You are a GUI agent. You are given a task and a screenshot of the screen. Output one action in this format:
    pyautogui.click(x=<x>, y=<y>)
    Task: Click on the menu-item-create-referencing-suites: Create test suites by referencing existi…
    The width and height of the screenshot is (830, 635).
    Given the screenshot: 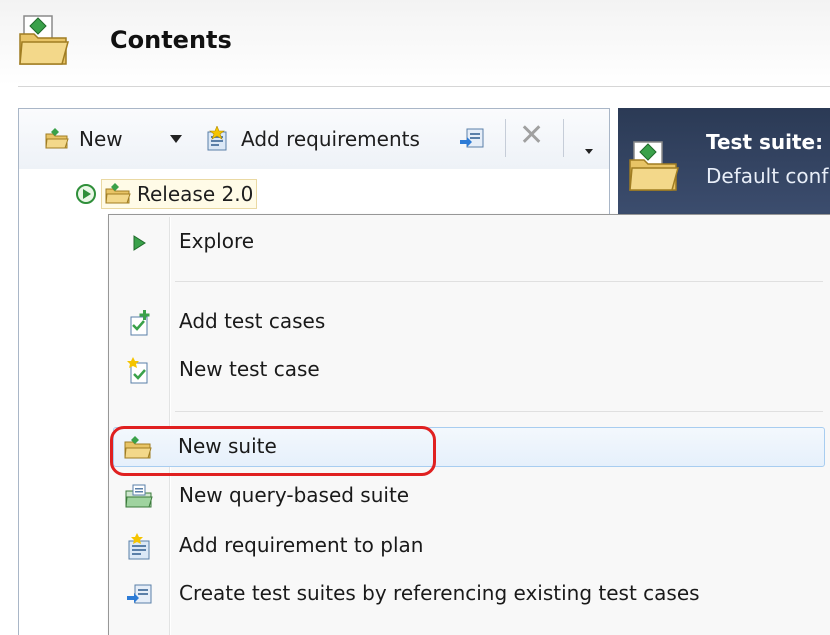 What is the action you would take?
    pyautogui.click(x=470, y=594)
    